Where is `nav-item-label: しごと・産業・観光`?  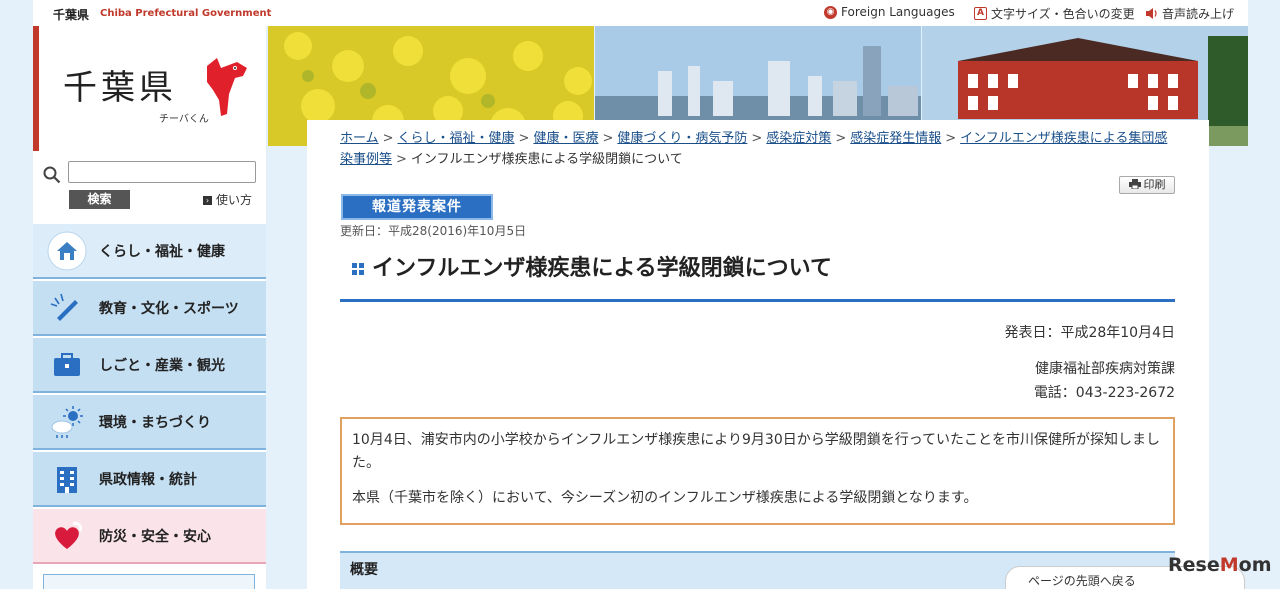 nav-item-label: しごと・産業・観光 is located at coordinates (162, 365).